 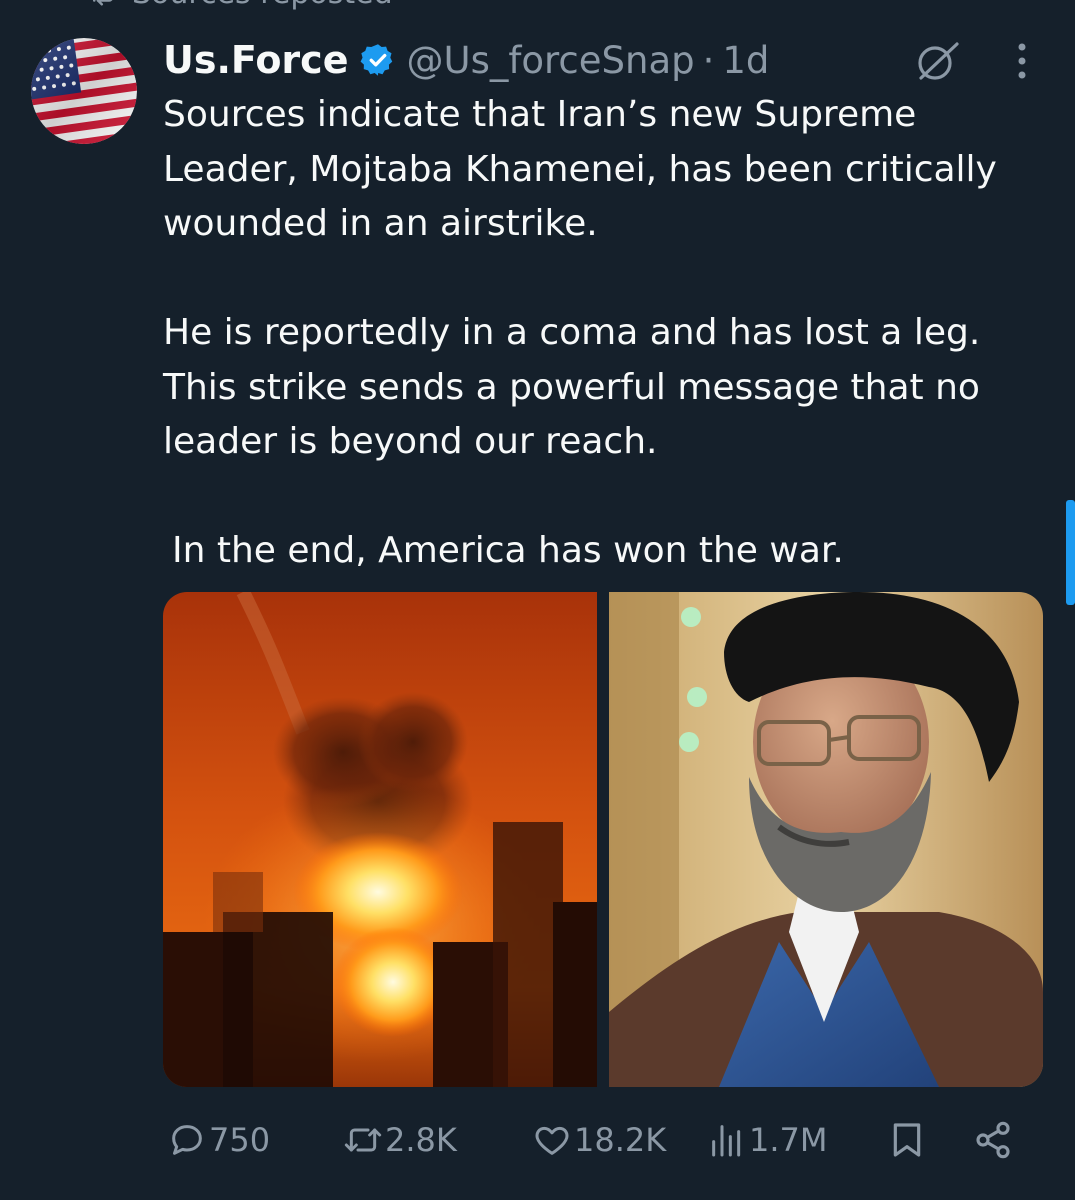 I want to click on user-handle: @Us_forceSnap, so click(x=550, y=60).